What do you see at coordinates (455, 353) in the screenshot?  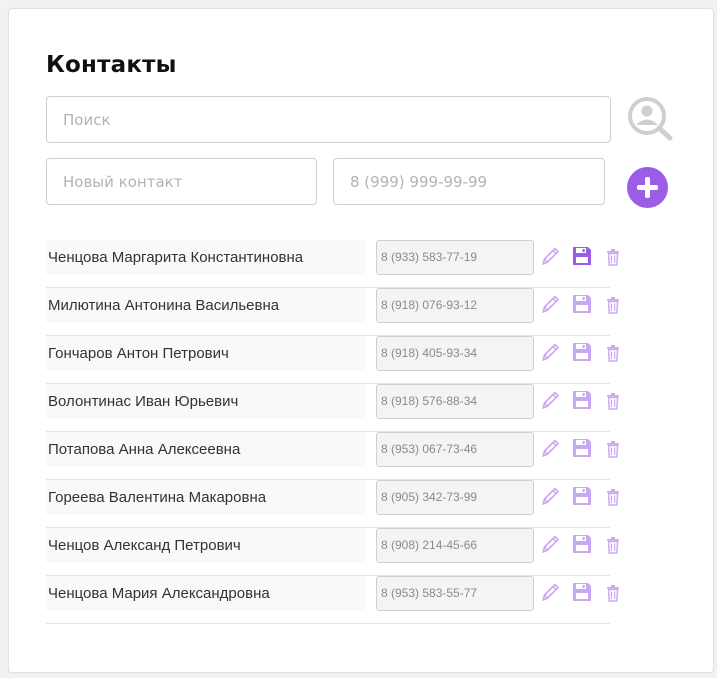 I see `contact-phone-field: 8 (918) 405-93-34` at bounding box center [455, 353].